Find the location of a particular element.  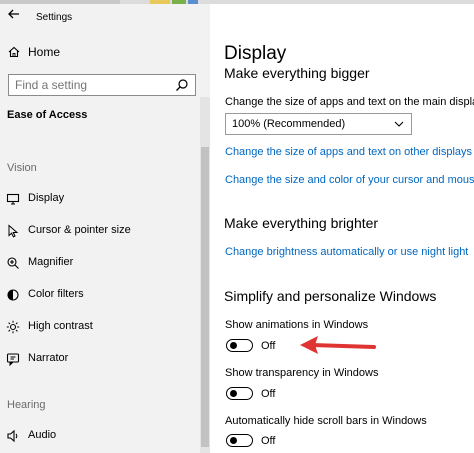

narrator-icon is located at coordinates (13, 359).